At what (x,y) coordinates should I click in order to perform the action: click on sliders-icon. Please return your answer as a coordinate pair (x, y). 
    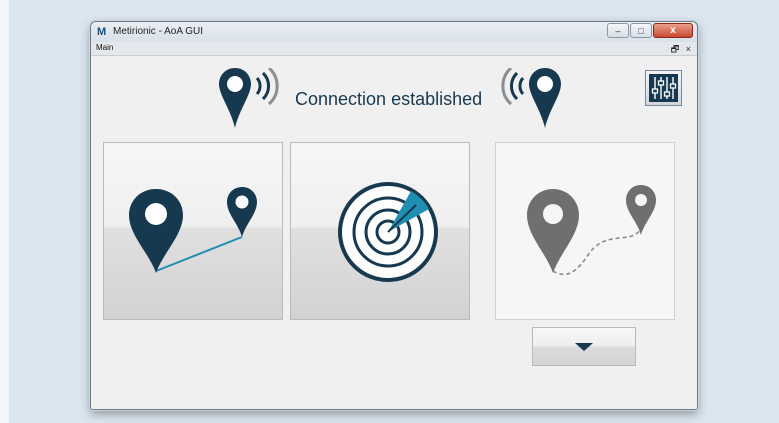
    Looking at the image, I should click on (663, 88).